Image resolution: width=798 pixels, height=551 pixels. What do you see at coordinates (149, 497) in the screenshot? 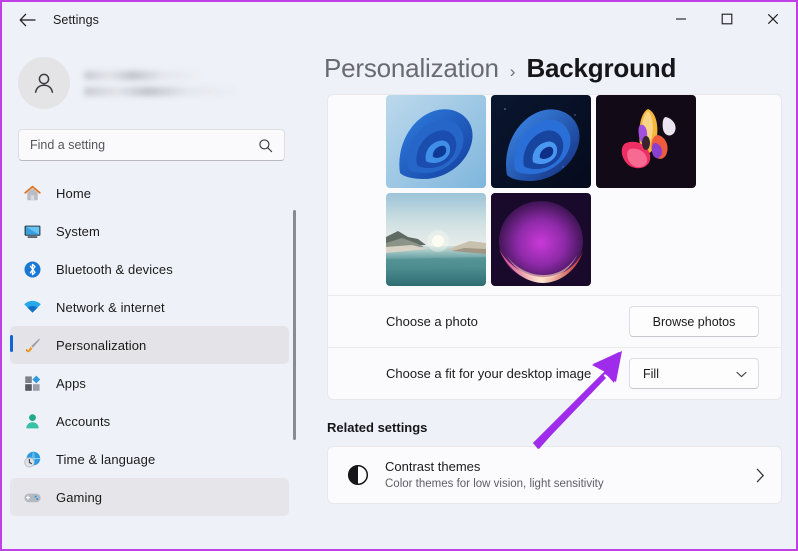
I see `sidebar-item-gaming: Gaming` at bounding box center [149, 497].